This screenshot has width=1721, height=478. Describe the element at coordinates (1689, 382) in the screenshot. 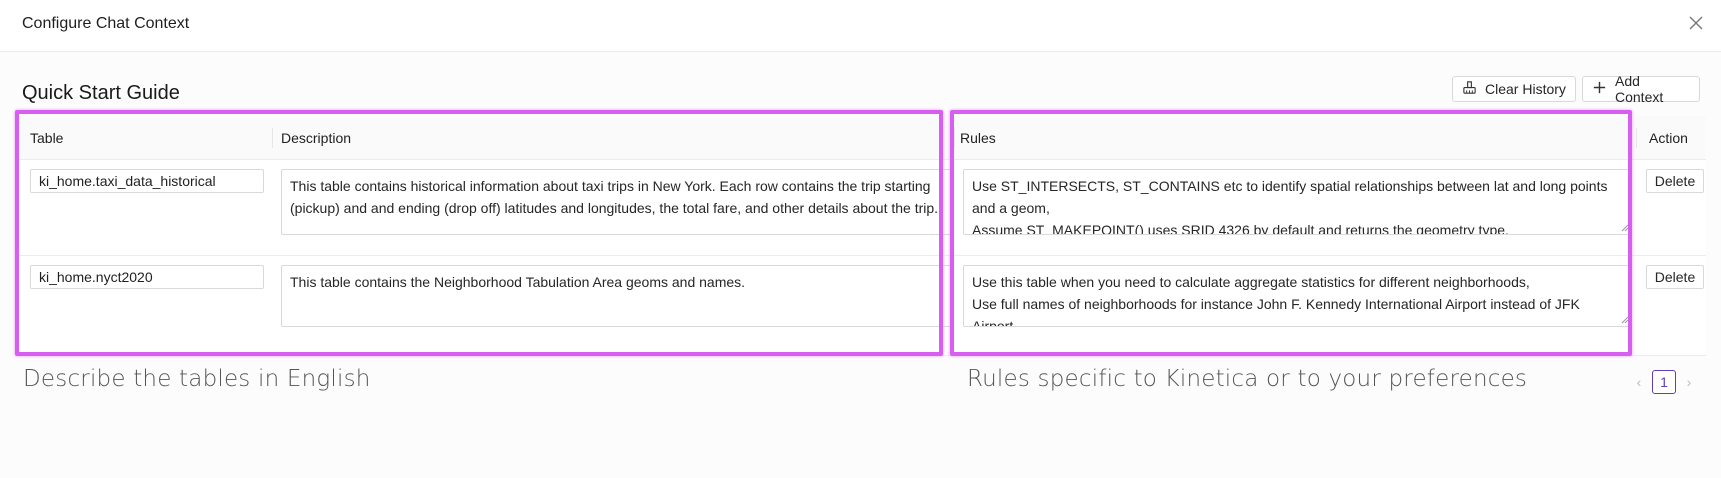

I see `chevron-right-icon: ›` at that location.